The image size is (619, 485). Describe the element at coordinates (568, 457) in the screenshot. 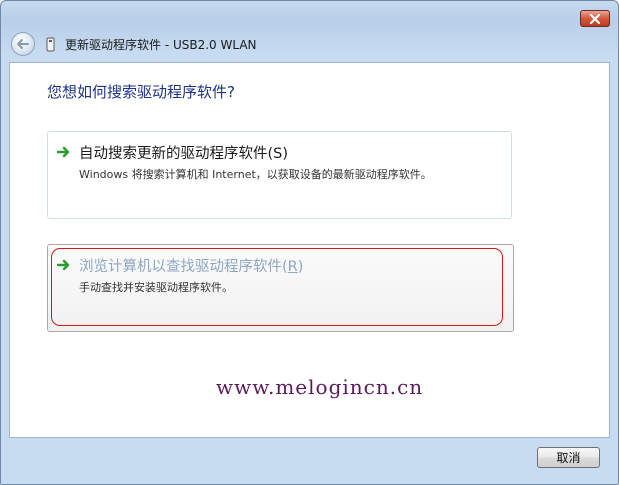

I see `cancel-button: 取消` at that location.